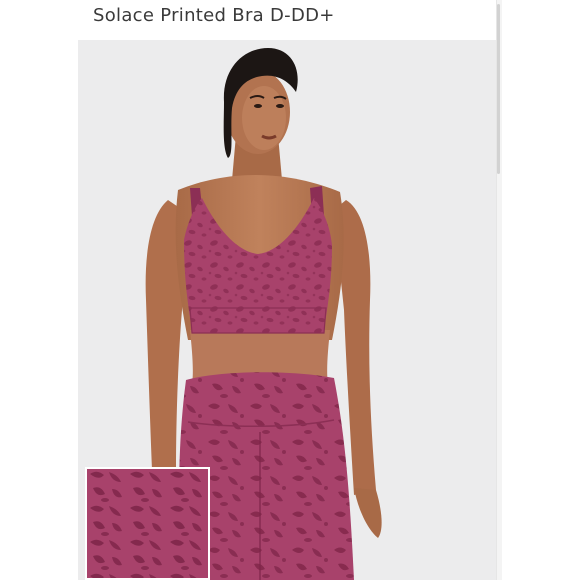 The width and height of the screenshot is (580, 580). I want to click on left-margin, so click(39, 290).